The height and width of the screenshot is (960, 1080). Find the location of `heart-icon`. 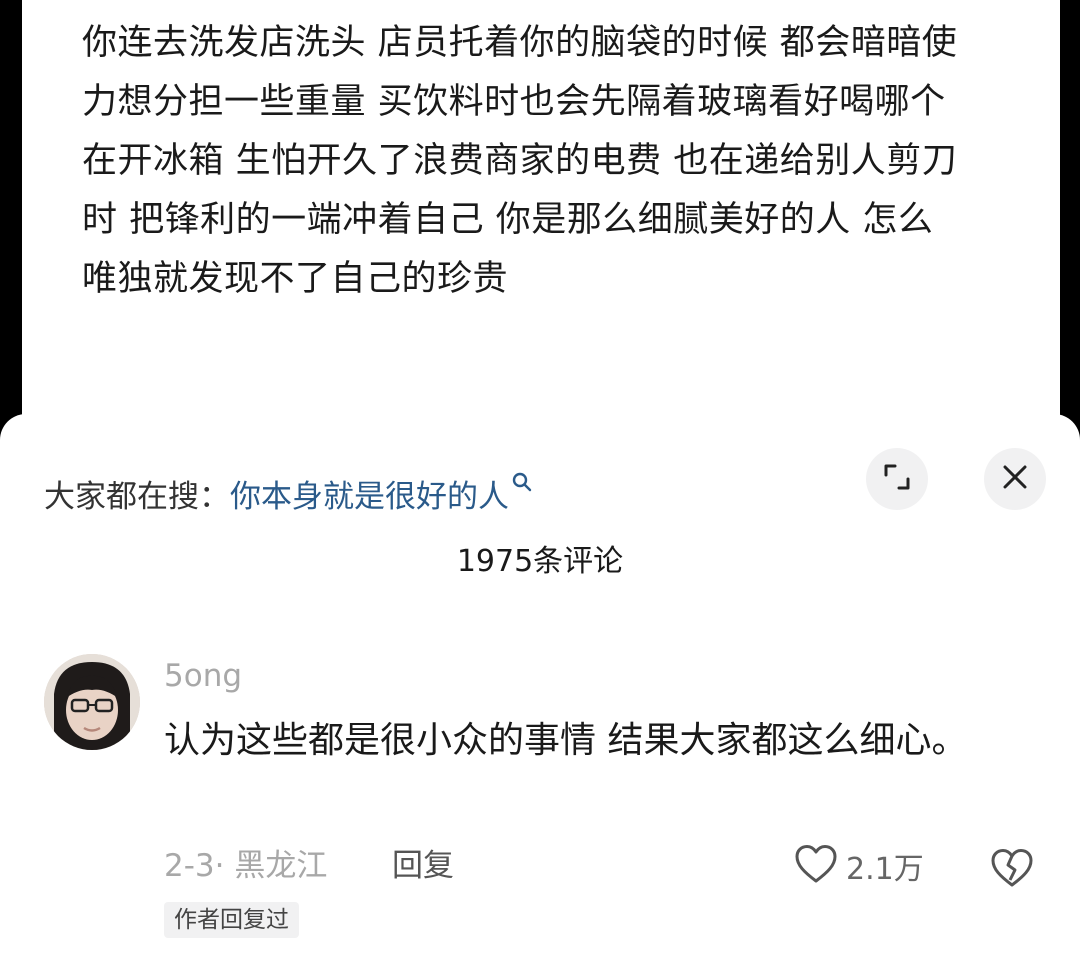

heart-icon is located at coordinates (816, 866).